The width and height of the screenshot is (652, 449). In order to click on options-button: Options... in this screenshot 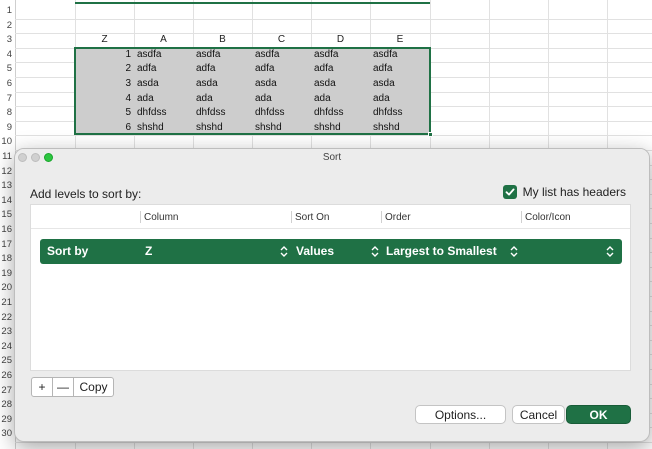, I will do `click(460, 414)`.